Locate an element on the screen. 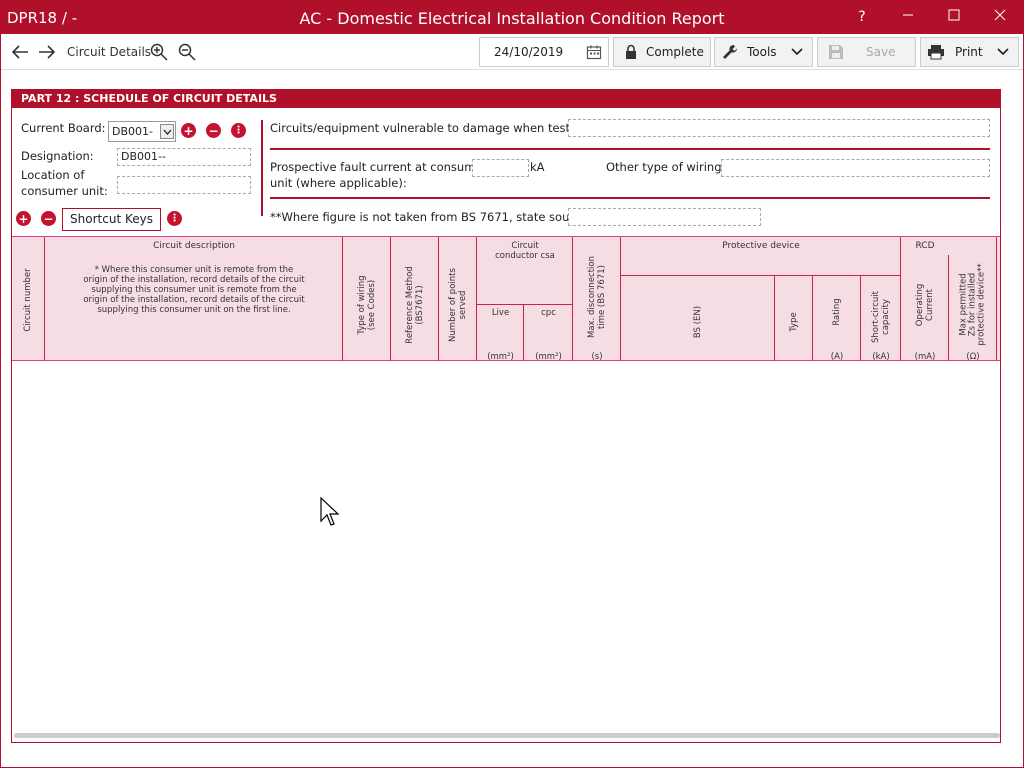  zoom-out-button is located at coordinates (187, 52).